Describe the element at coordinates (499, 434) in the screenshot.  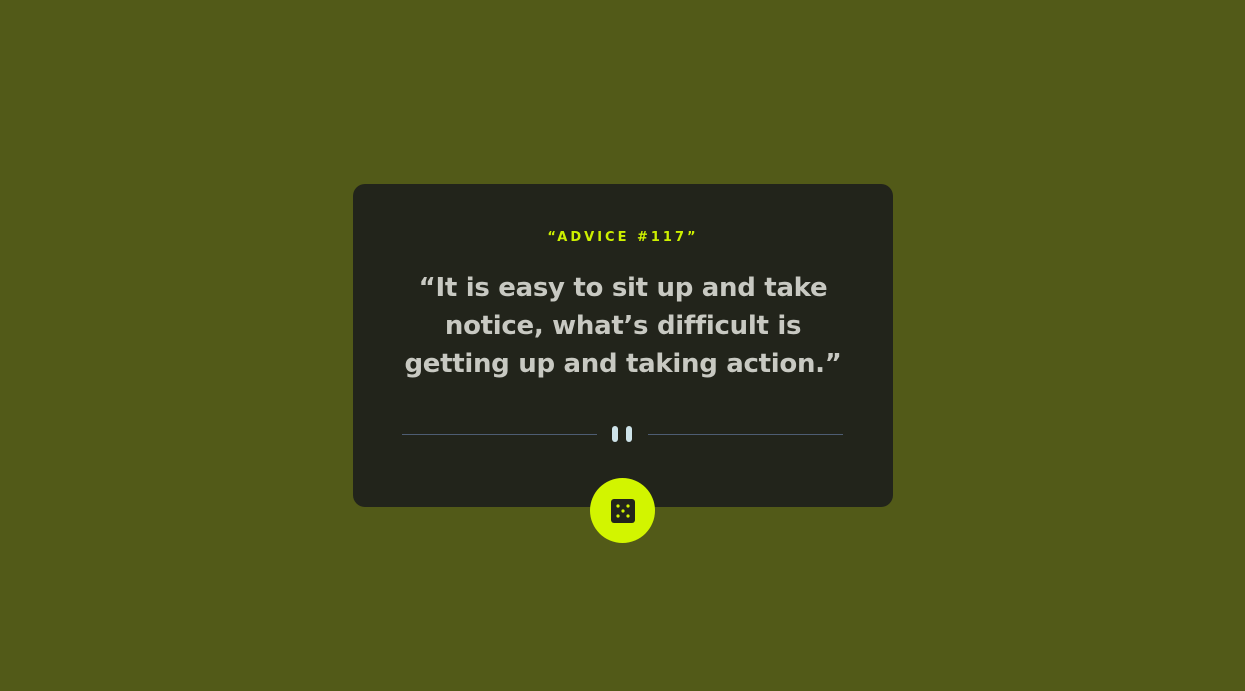
I see `divider-line-left` at that location.